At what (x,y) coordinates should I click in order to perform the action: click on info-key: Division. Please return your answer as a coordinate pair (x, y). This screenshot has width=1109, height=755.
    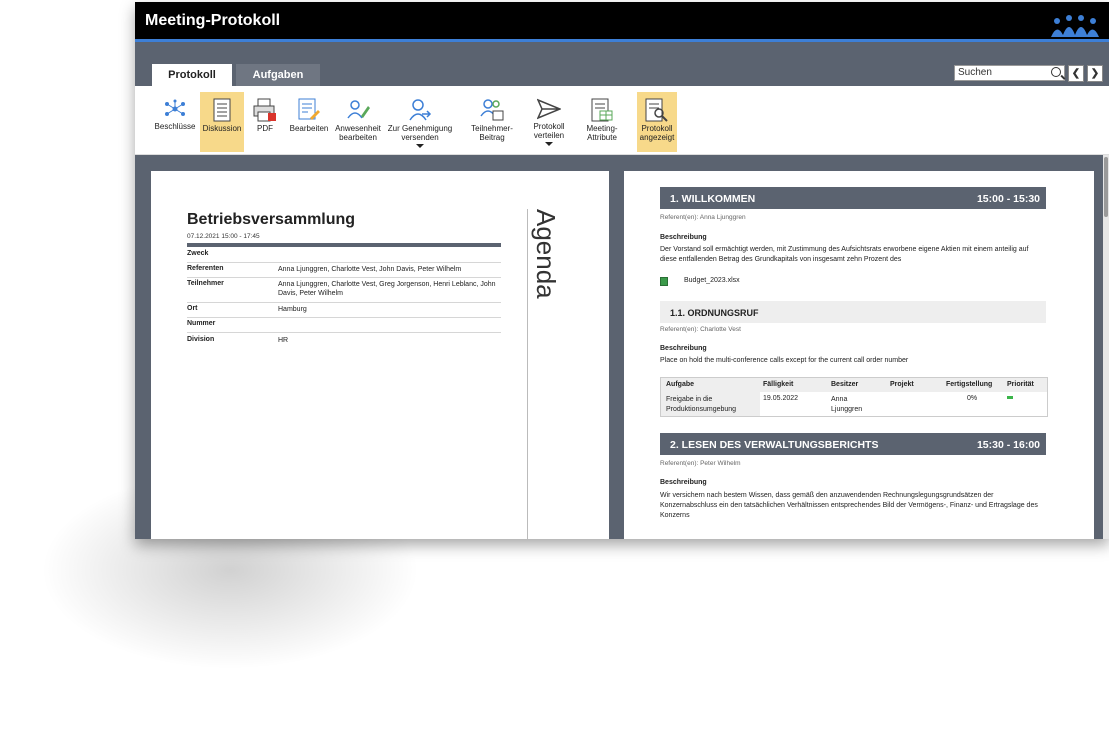
    Looking at the image, I should click on (201, 339).